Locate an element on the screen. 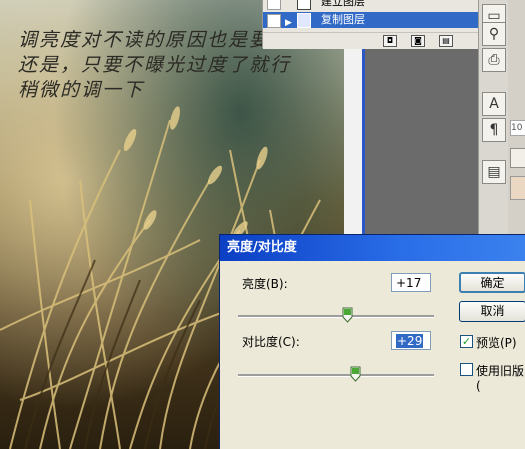  caption-line-2: 还是，只要不曝光过度了就行 is located at coordinates (155, 65).